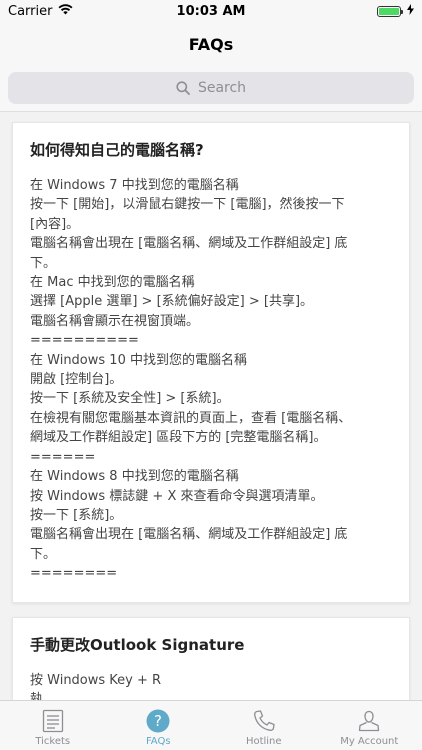  I want to click on faq-line: 在檢視有關您電腦基本資訊的頁面上，查看 [電腦名稱、, so click(191, 418).